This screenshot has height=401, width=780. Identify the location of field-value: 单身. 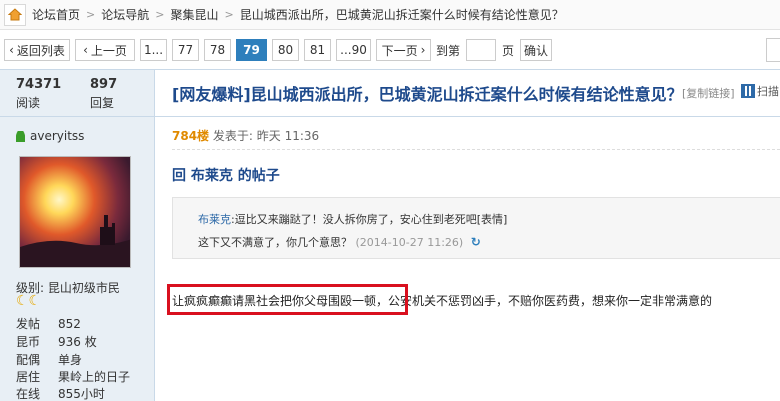
(70, 360).